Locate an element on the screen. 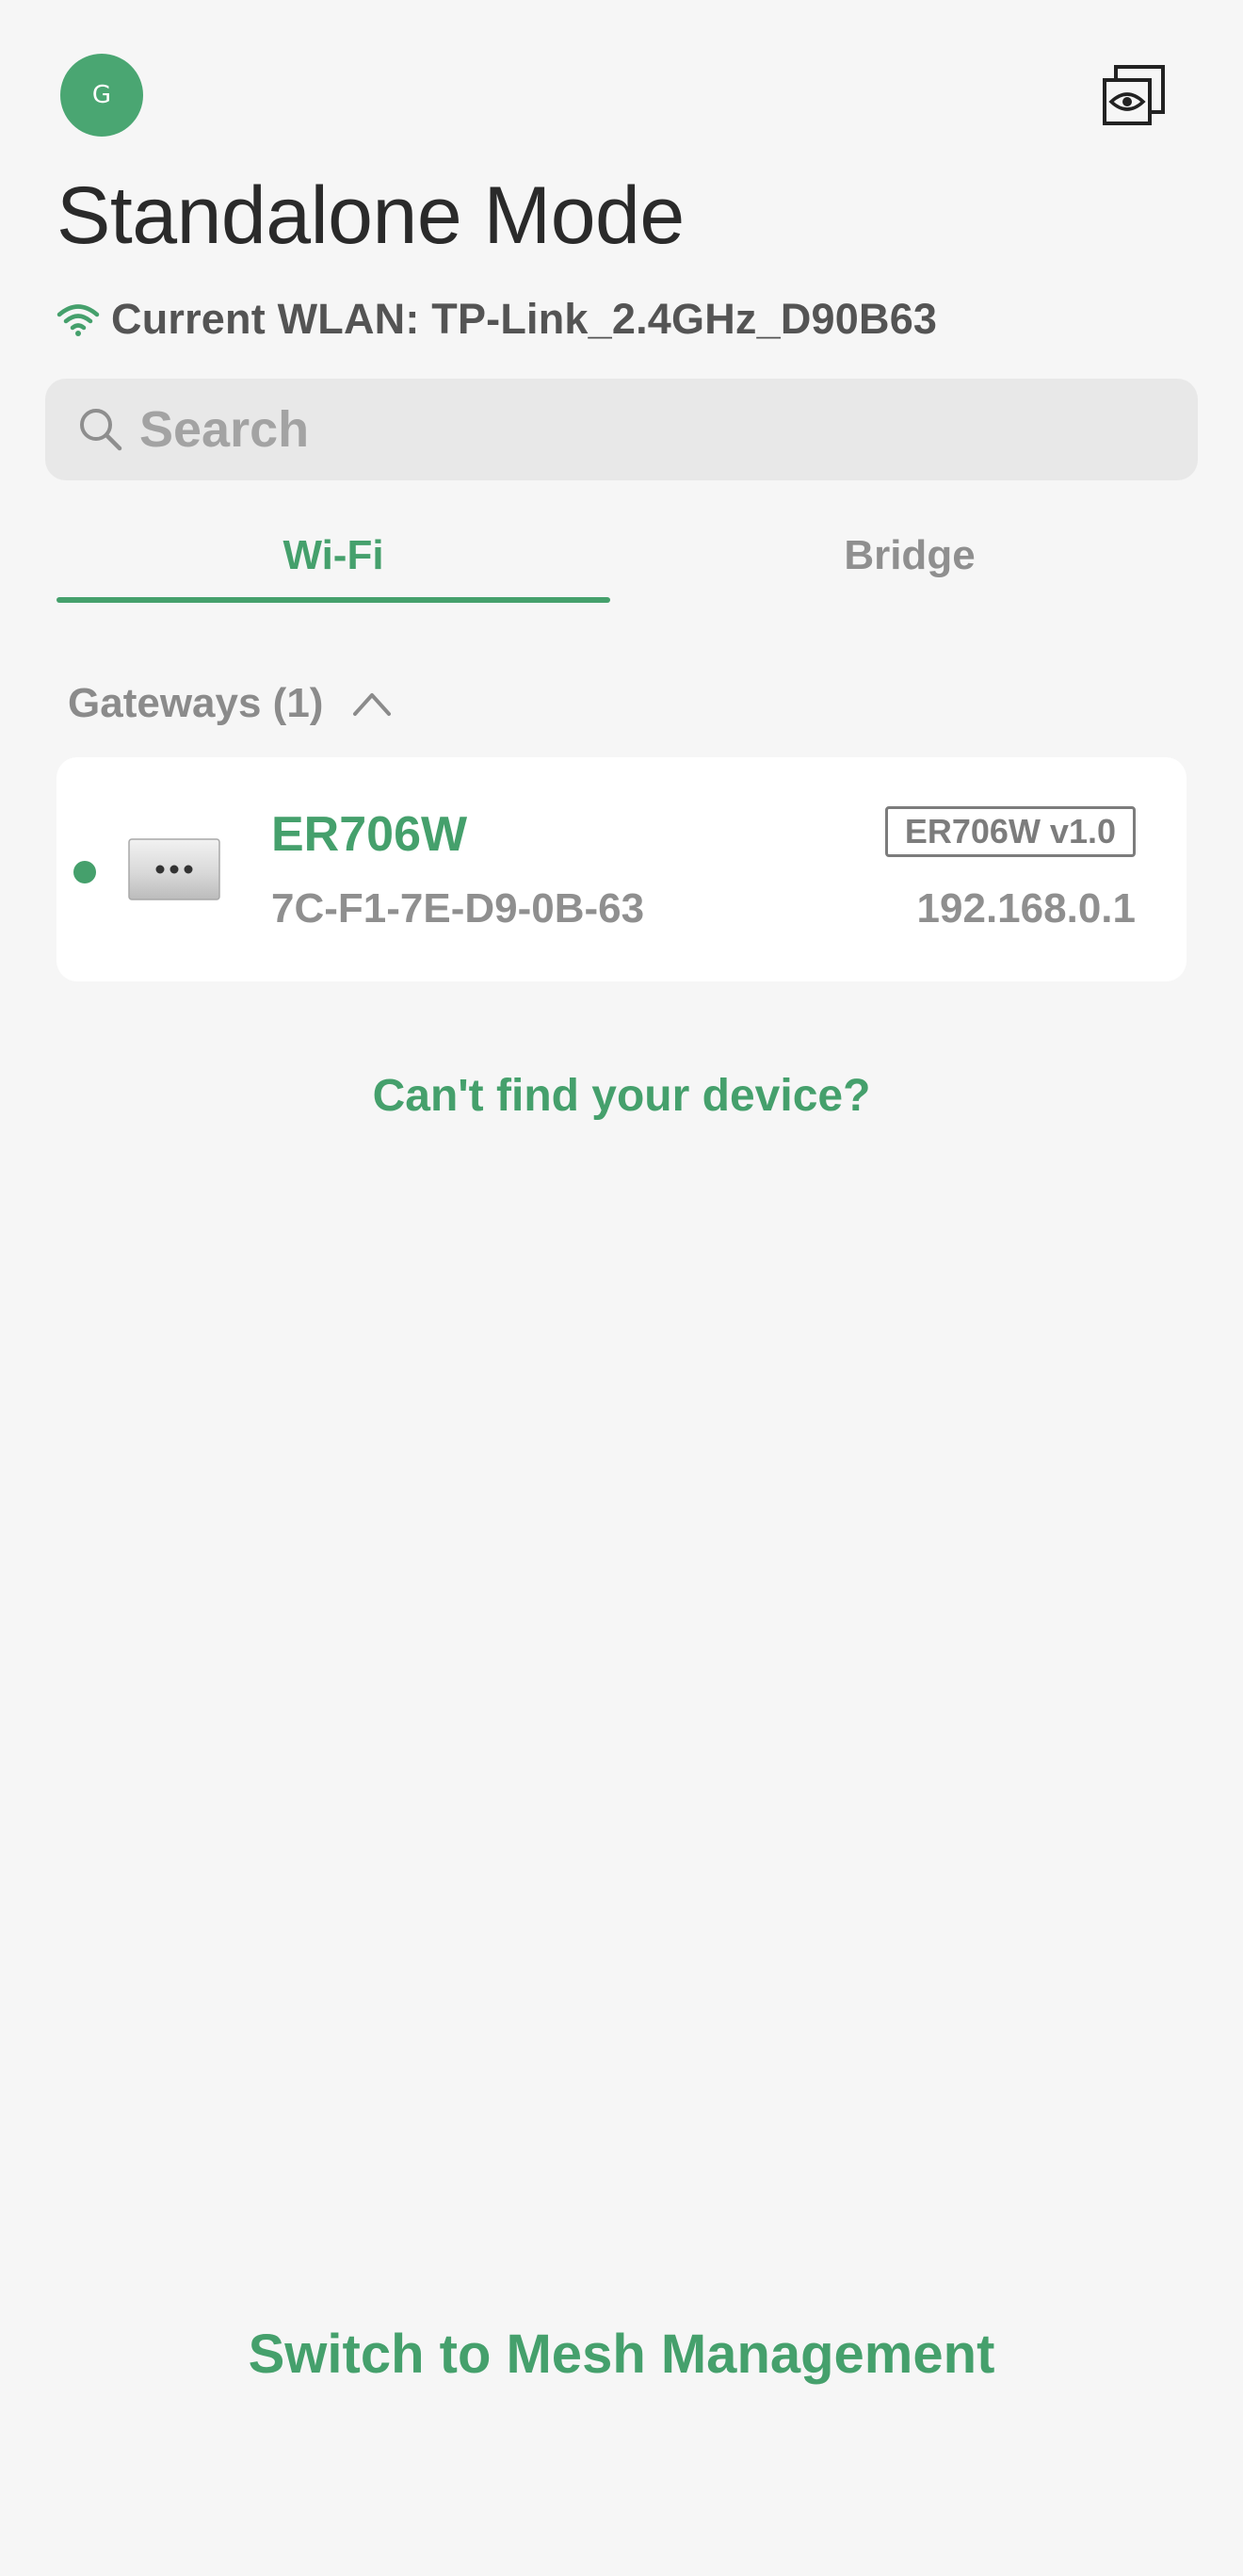 Image resolution: width=1243 pixels, height=2576 pixels. search-bar is located at coordinates (622, 429).